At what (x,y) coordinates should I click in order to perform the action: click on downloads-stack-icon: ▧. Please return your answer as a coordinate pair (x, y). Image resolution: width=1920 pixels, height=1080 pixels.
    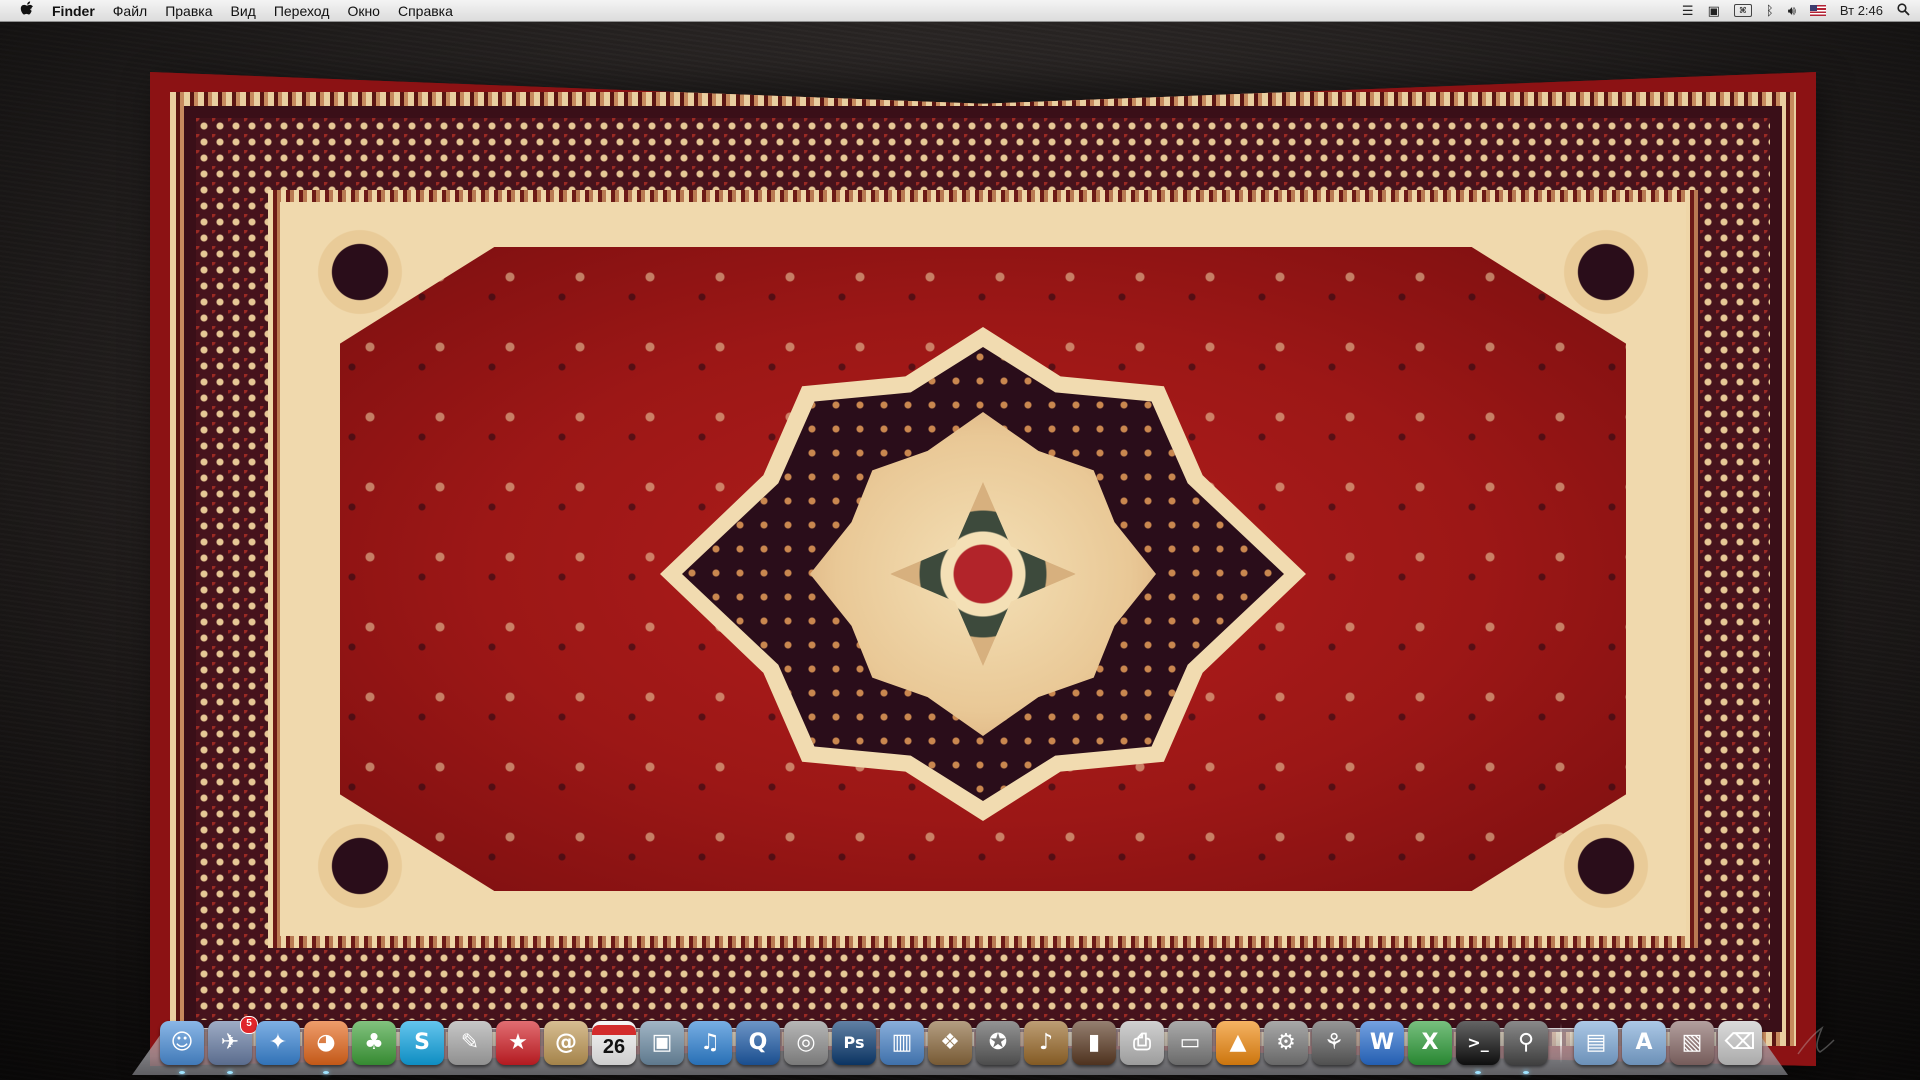
    Looking at the image, I should click on (1692, 1043).